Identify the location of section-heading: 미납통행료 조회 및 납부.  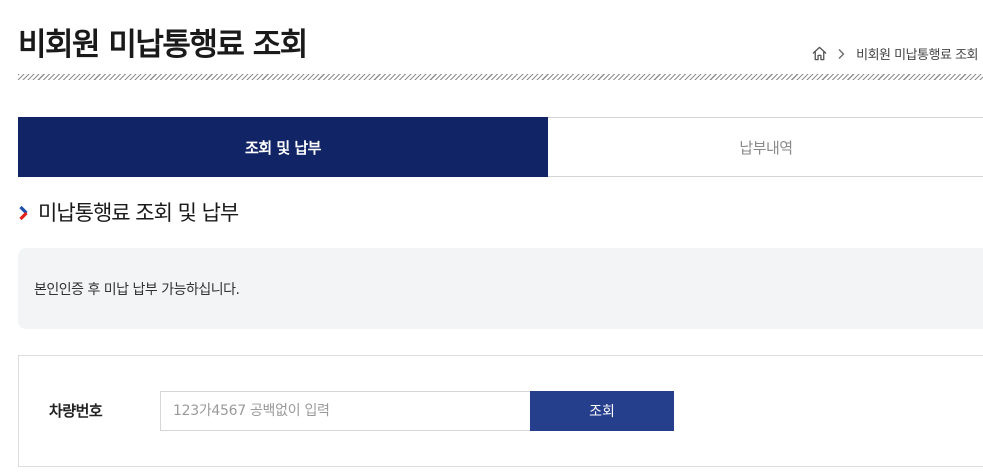
(128, 213).